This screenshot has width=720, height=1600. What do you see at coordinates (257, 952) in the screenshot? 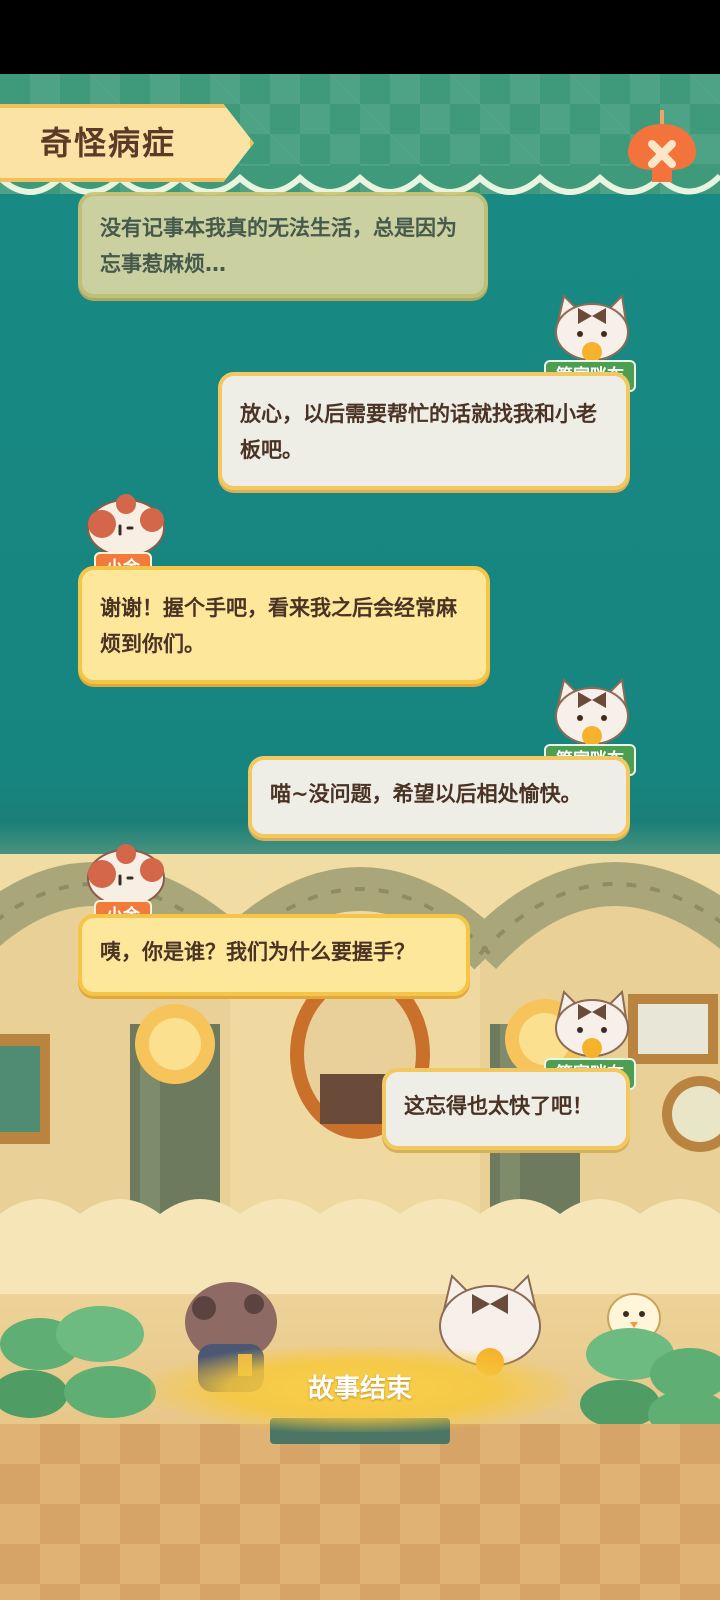
I see `dialogue-text: 咦，你是谁？我们为什么要握手？` at bounding box center [257, 952].